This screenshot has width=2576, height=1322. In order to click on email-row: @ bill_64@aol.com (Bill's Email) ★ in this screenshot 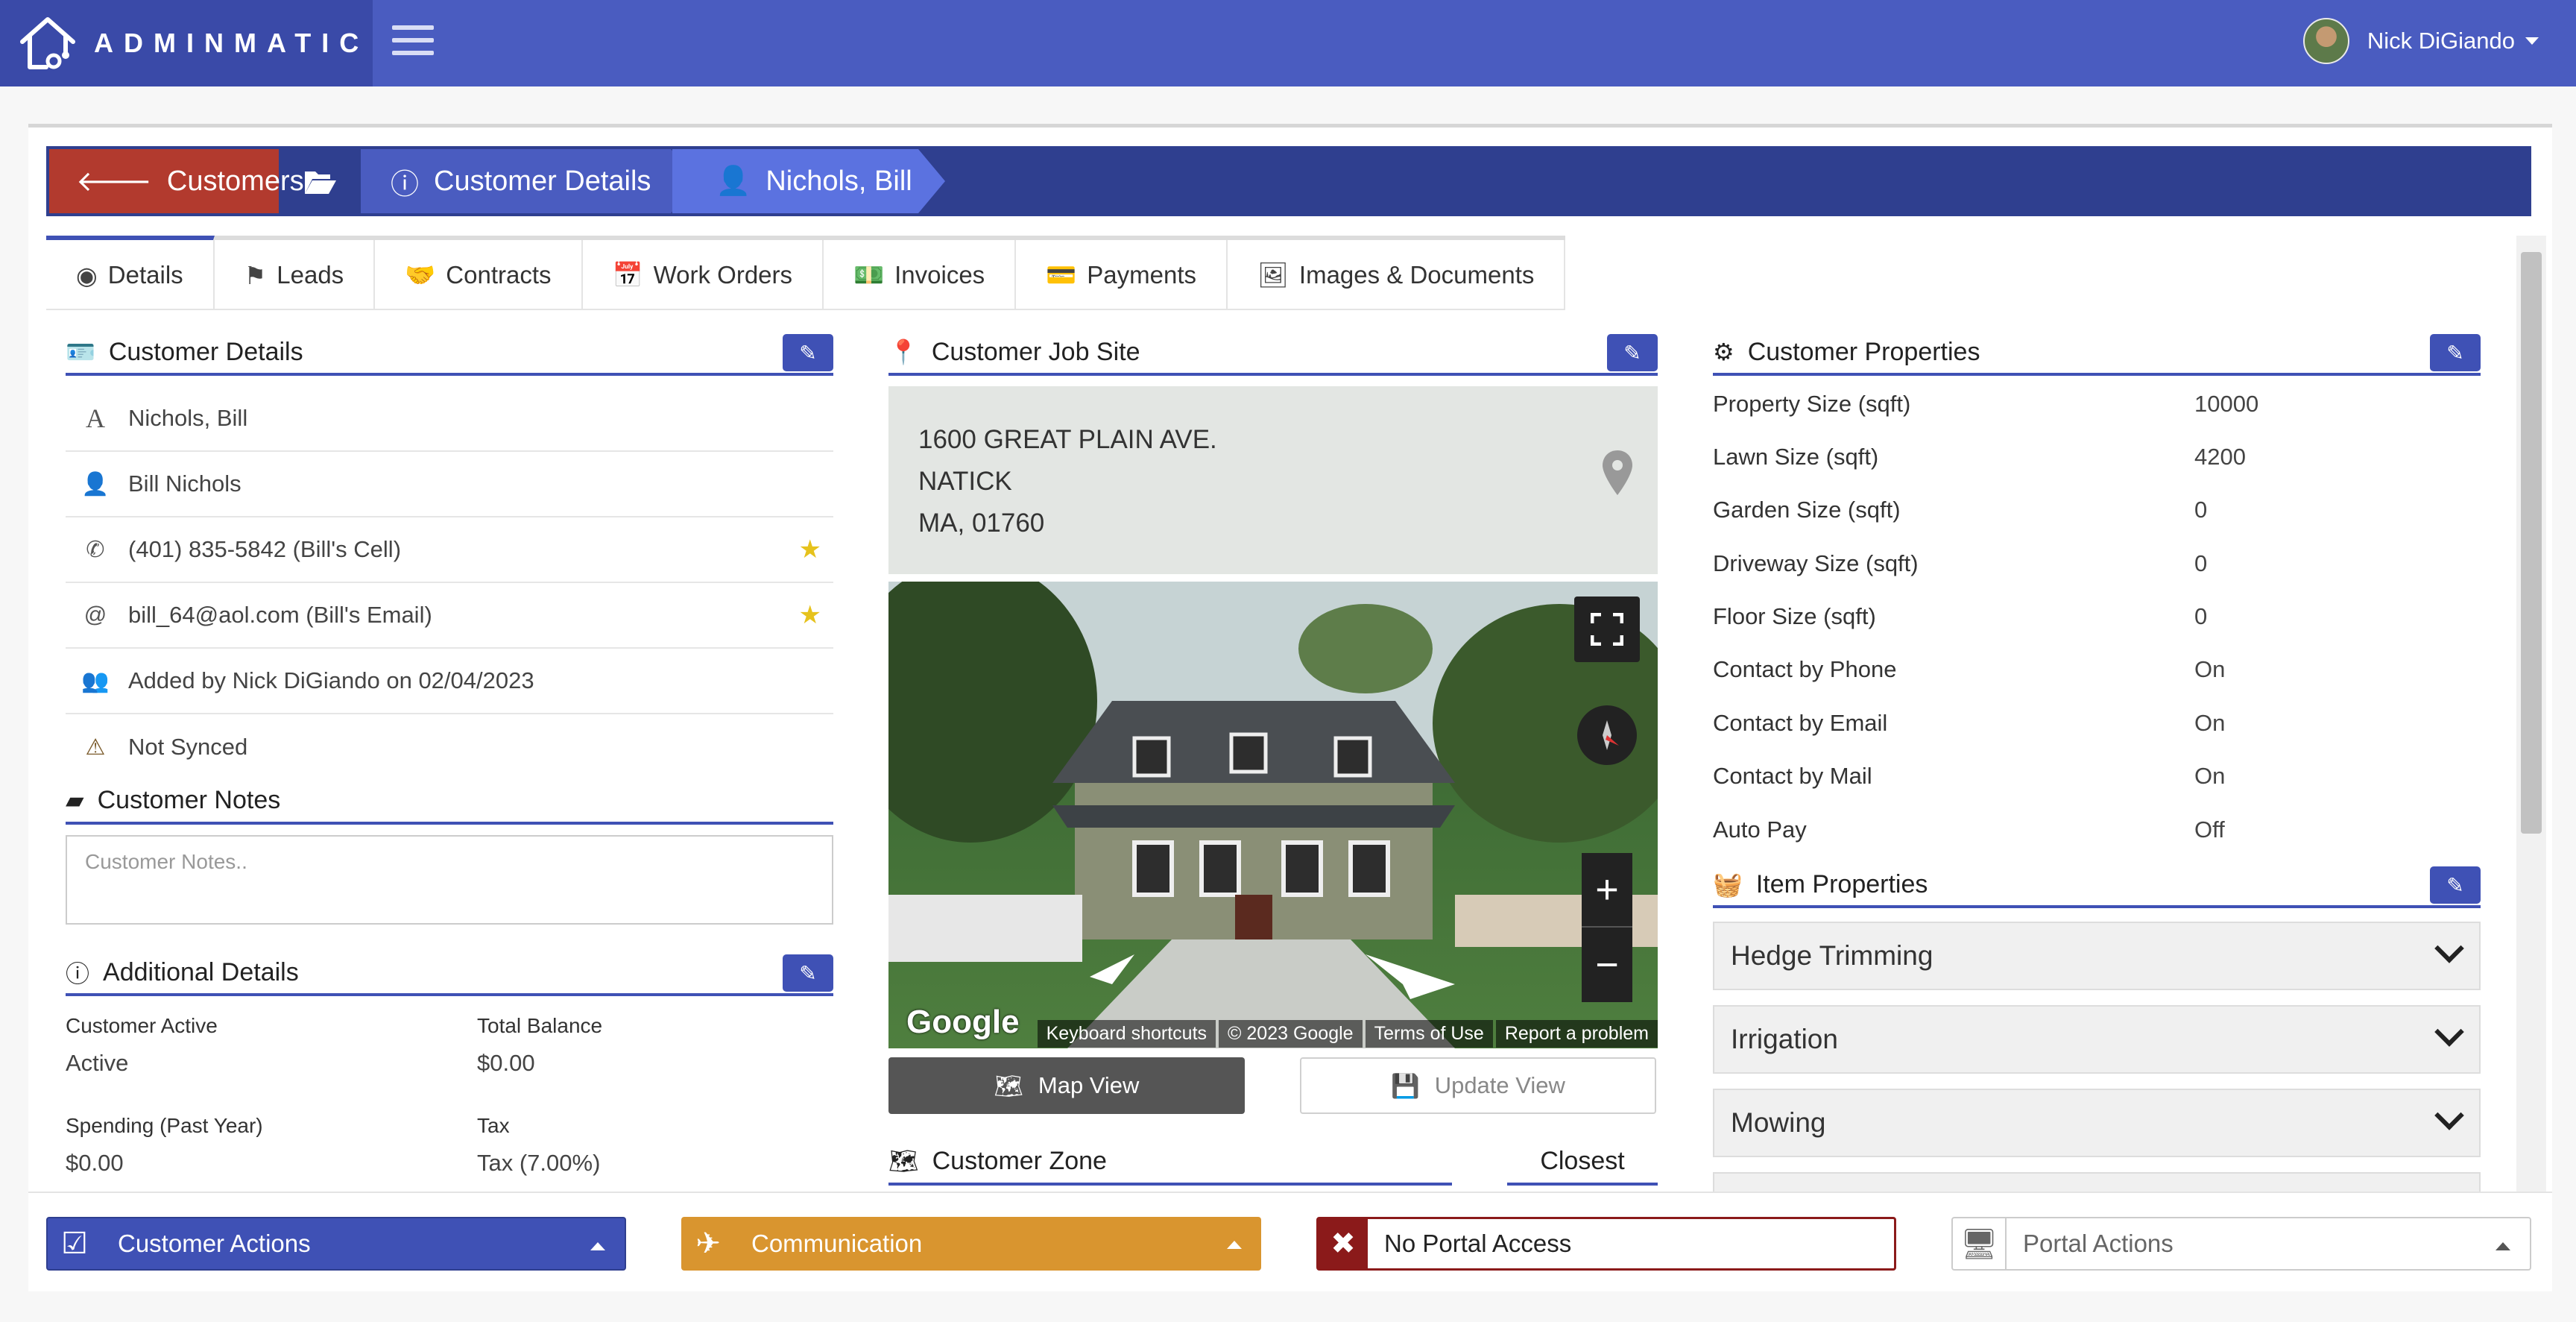, I will do `click(450, 616)`.